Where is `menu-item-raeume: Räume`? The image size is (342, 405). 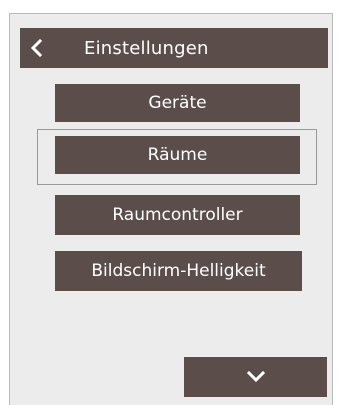 menu-item-raeume: Räume is located at coordinates (177, 155).